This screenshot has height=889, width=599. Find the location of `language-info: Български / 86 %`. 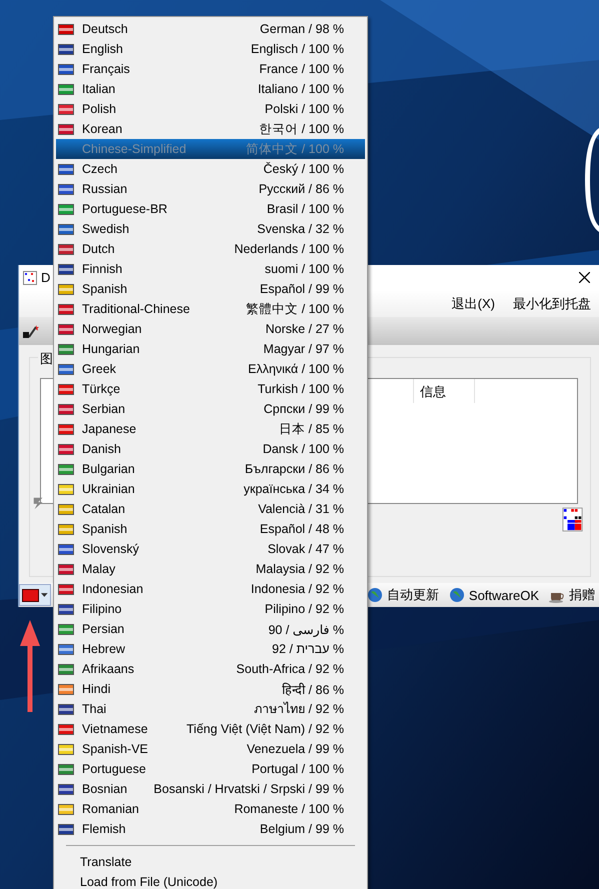

language-info: Български / 86 % is located at coordinates (294, 469).